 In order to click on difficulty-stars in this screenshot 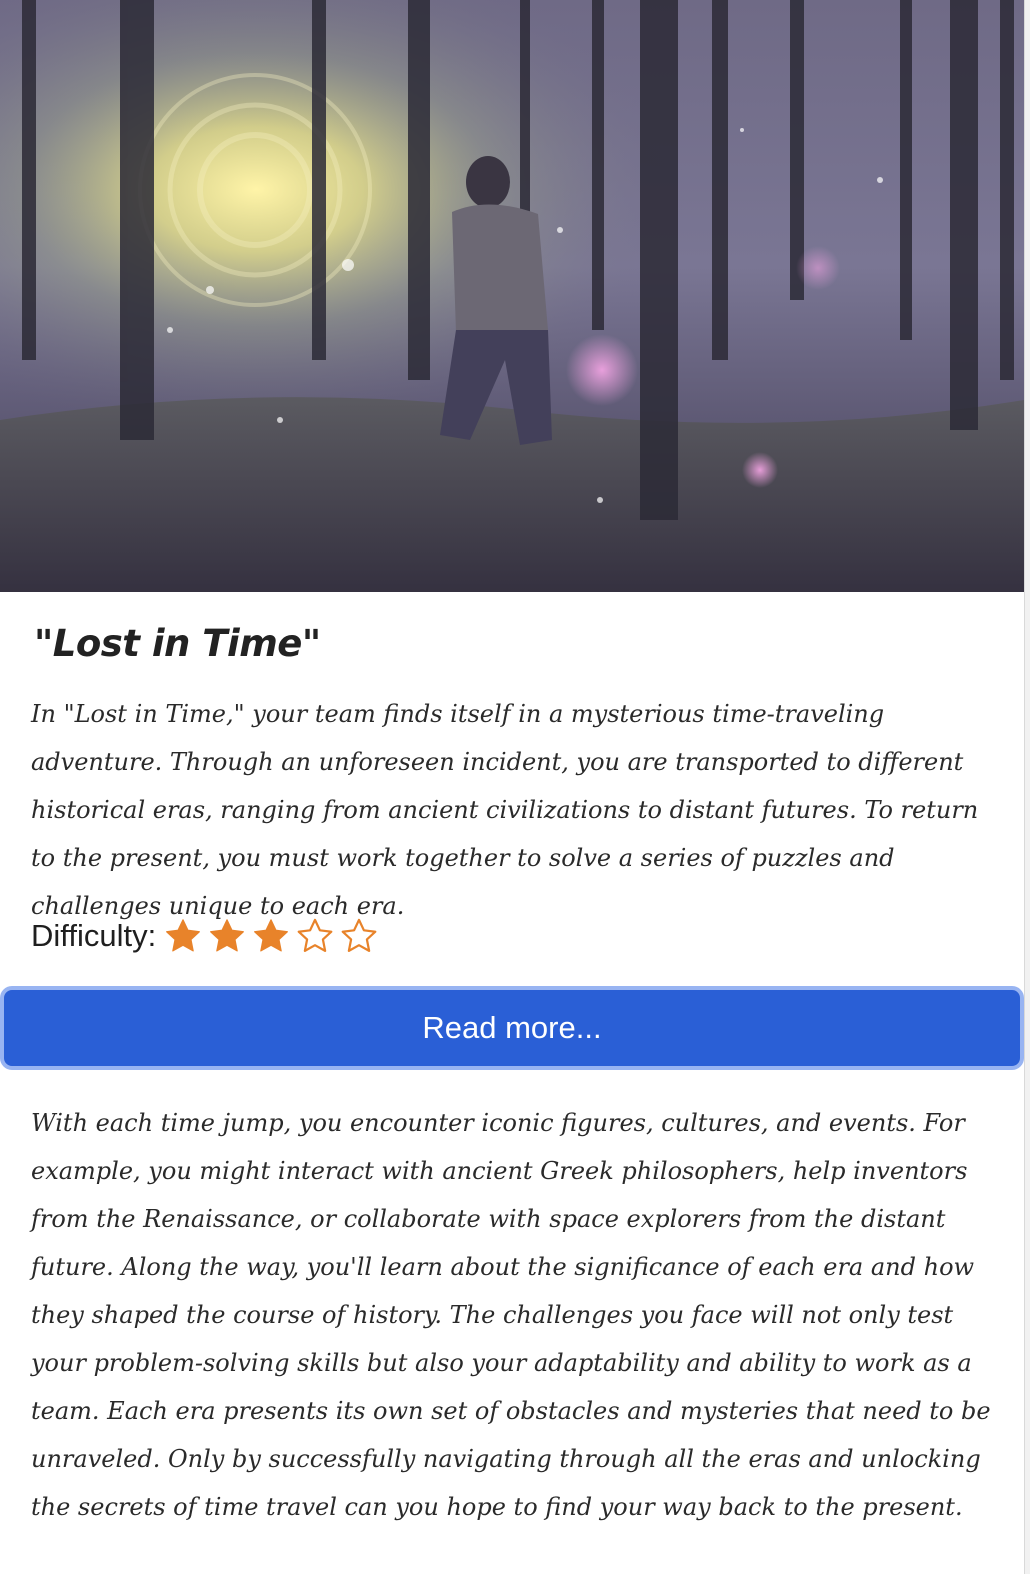, I will do `click(271, 936)`.